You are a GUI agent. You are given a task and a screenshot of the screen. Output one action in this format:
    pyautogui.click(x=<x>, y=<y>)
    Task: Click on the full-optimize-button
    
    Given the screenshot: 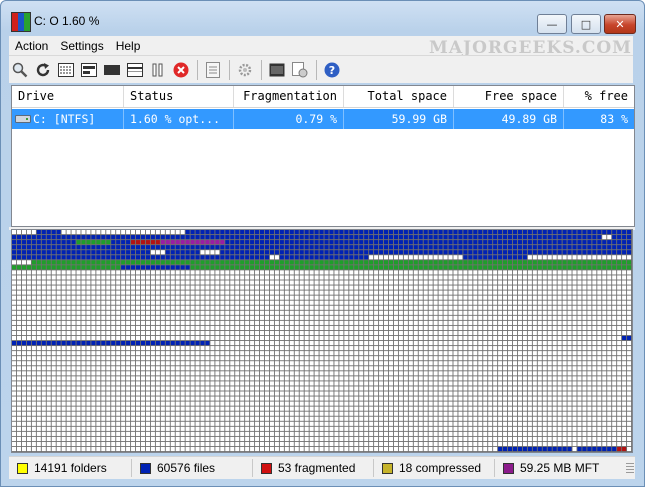 What is the action you would take?
    pyautogui.click(x=135, y=70)
    